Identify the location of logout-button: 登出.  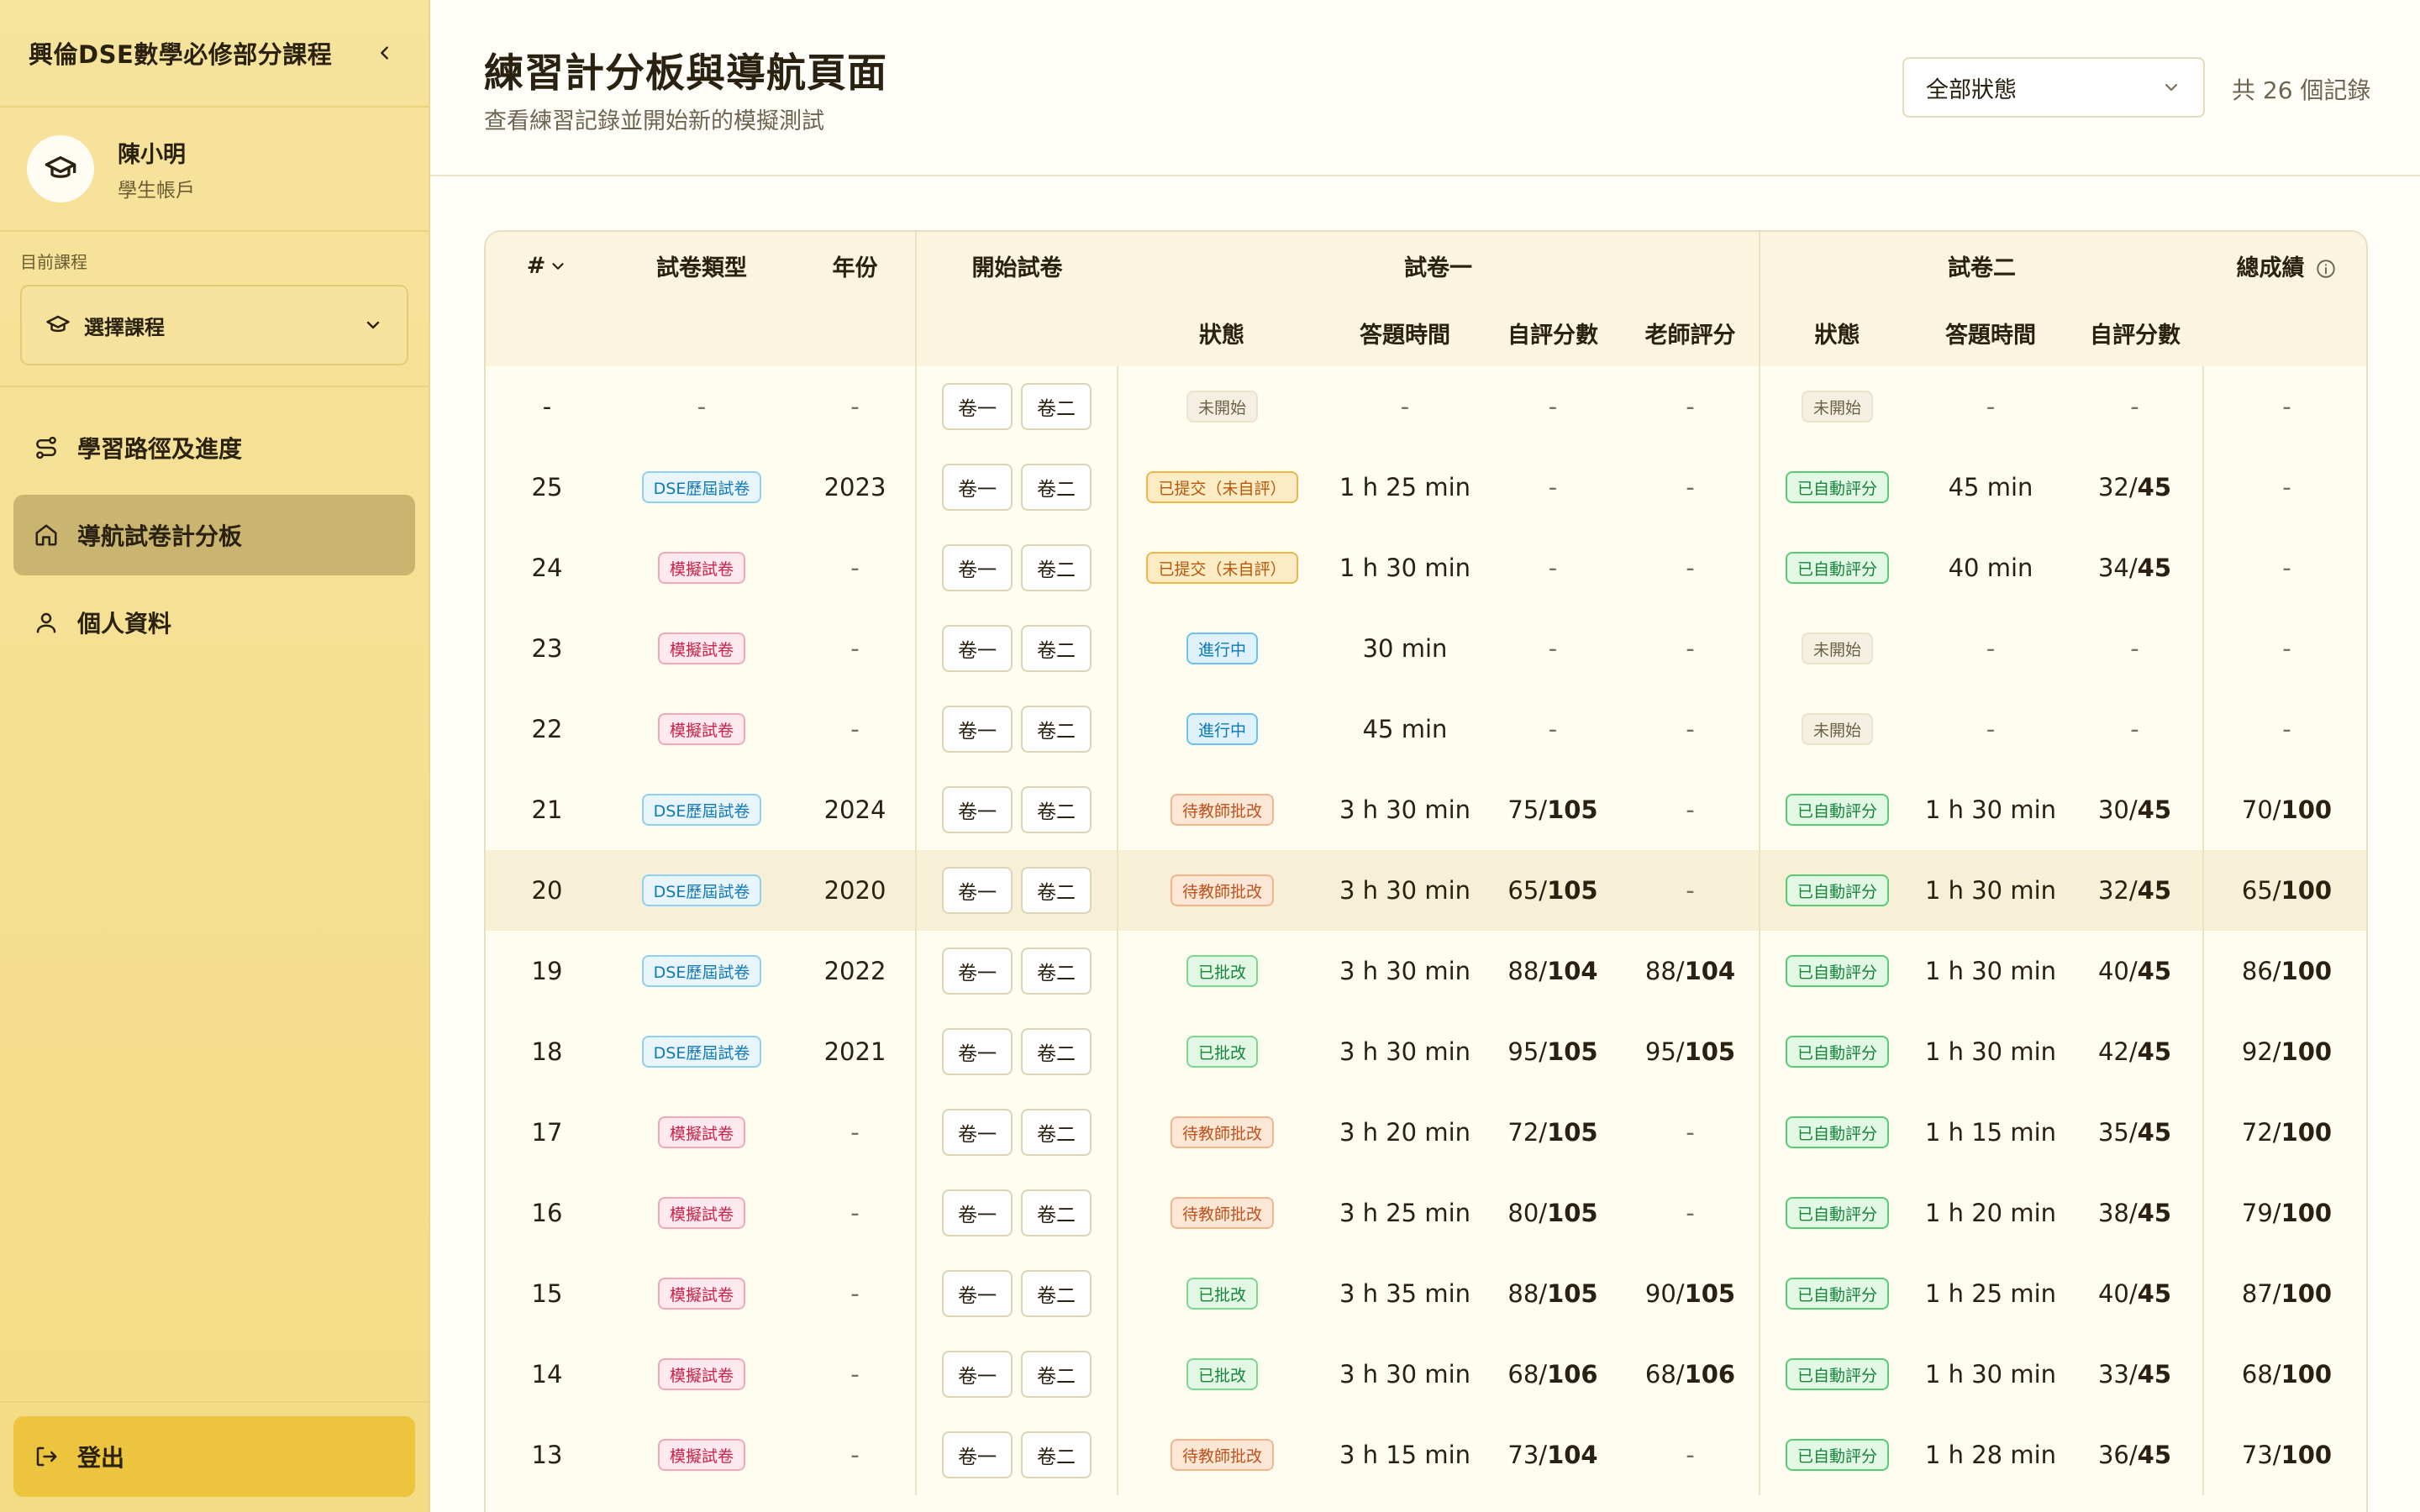
(214, 1456).